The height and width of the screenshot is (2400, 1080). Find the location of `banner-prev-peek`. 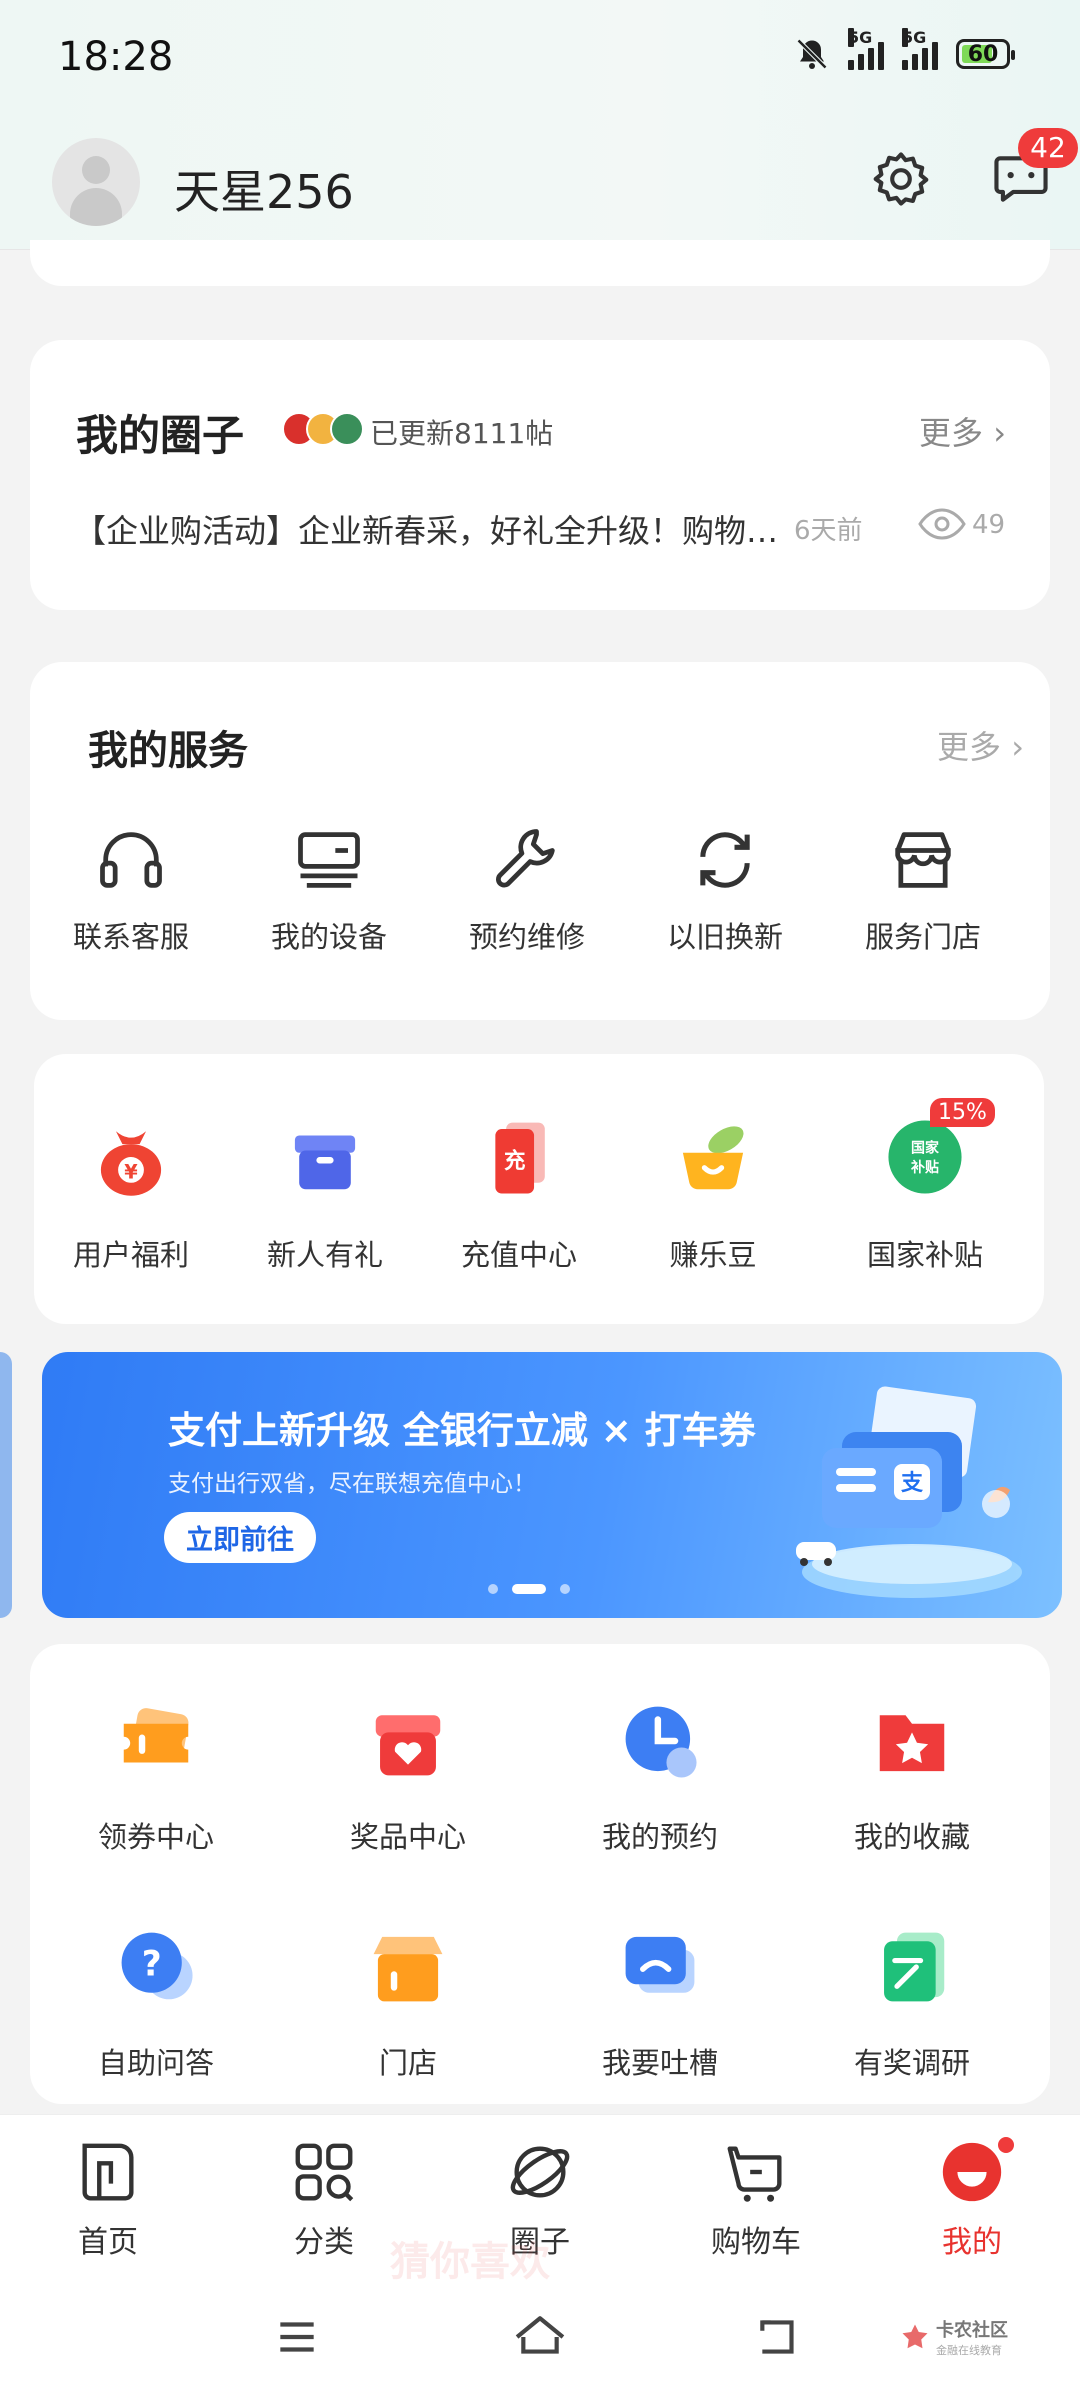

banner-prev-peek is located at coordinates (6, 1485).